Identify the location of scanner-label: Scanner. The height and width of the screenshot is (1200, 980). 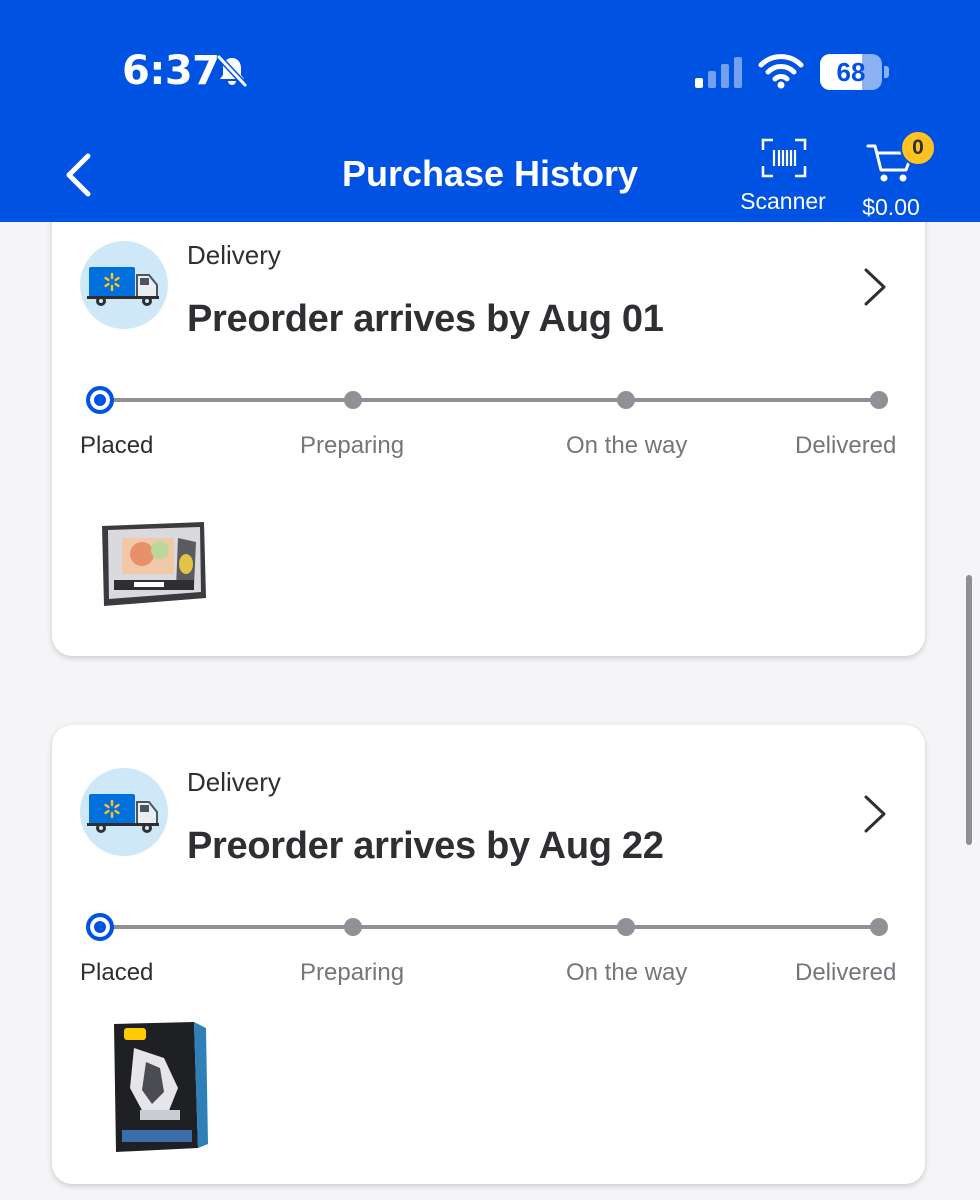
(783, 201).